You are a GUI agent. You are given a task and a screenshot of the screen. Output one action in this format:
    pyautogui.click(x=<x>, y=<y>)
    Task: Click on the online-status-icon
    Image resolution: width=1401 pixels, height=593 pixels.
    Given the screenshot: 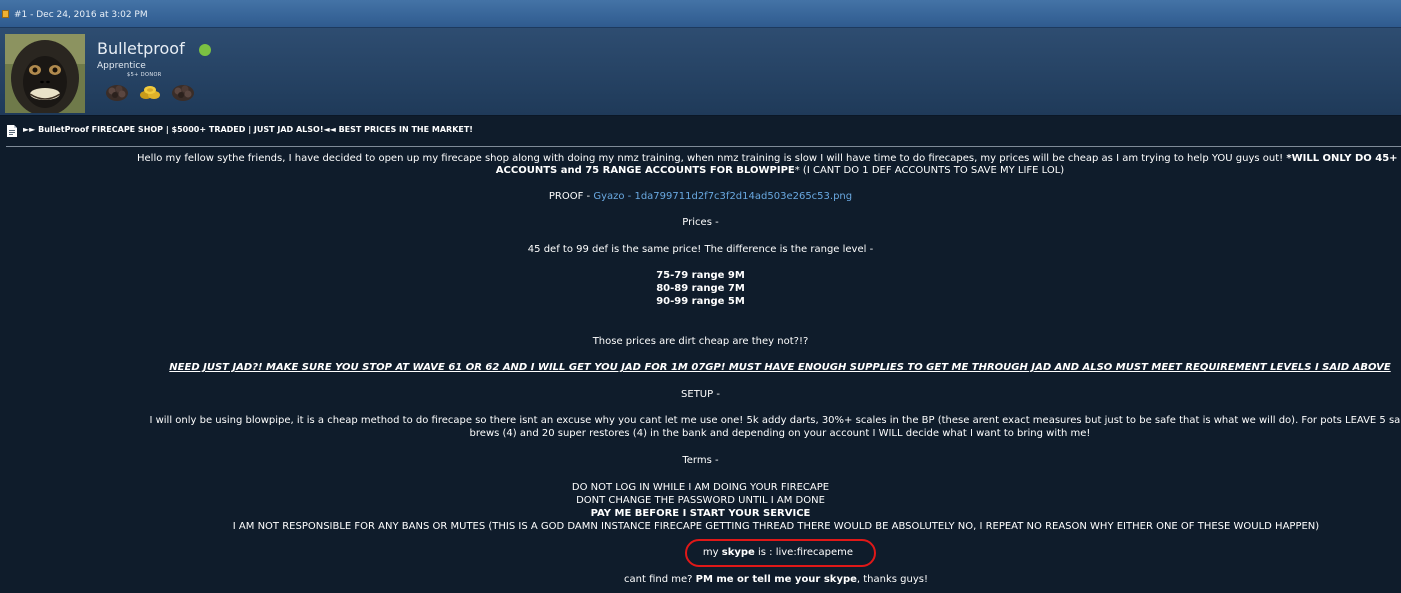 What is the action you would take?
    pyautogui.click(x=205, y=50)
    